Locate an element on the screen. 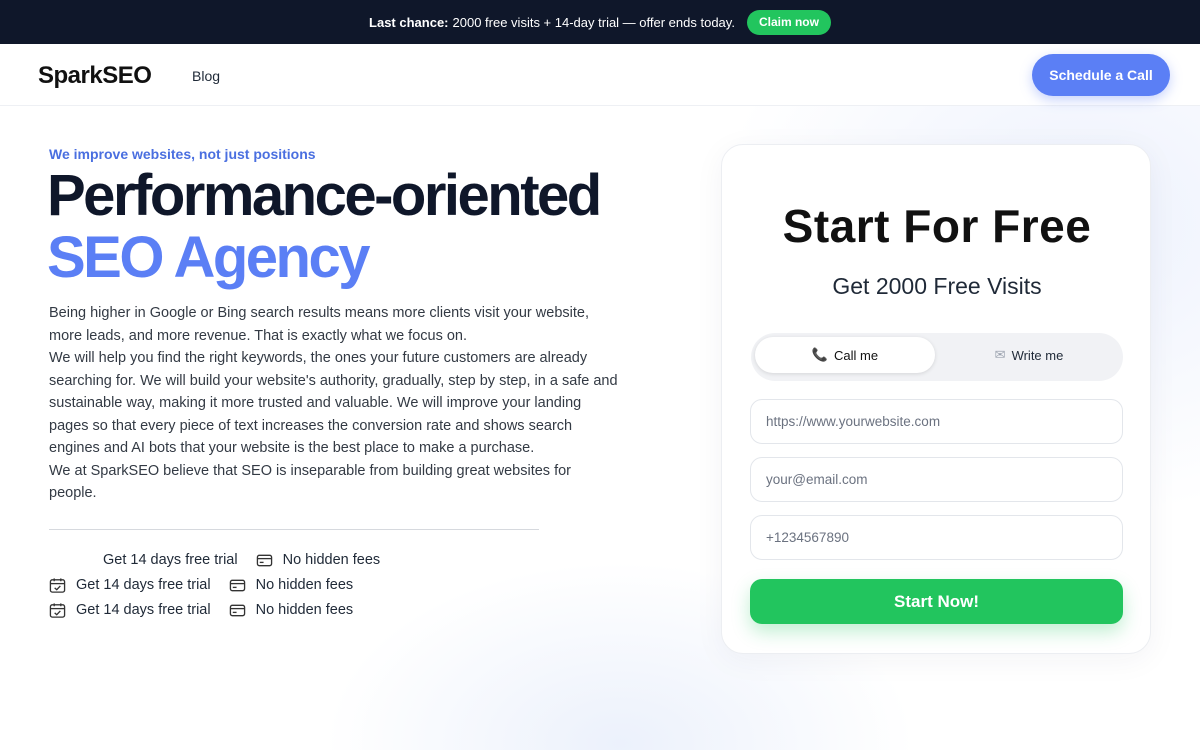 Image resolution: width=1200 pixels, height=750 pixels. email-input is located at coordinates (936, 479).